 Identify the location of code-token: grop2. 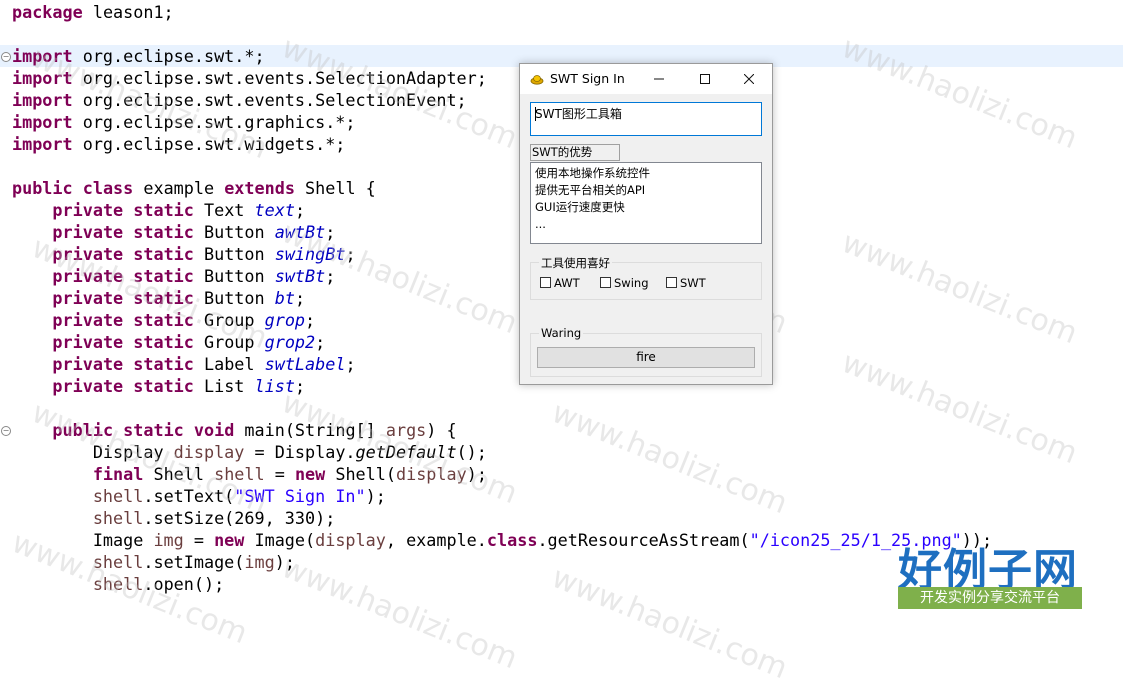
(290, 342).